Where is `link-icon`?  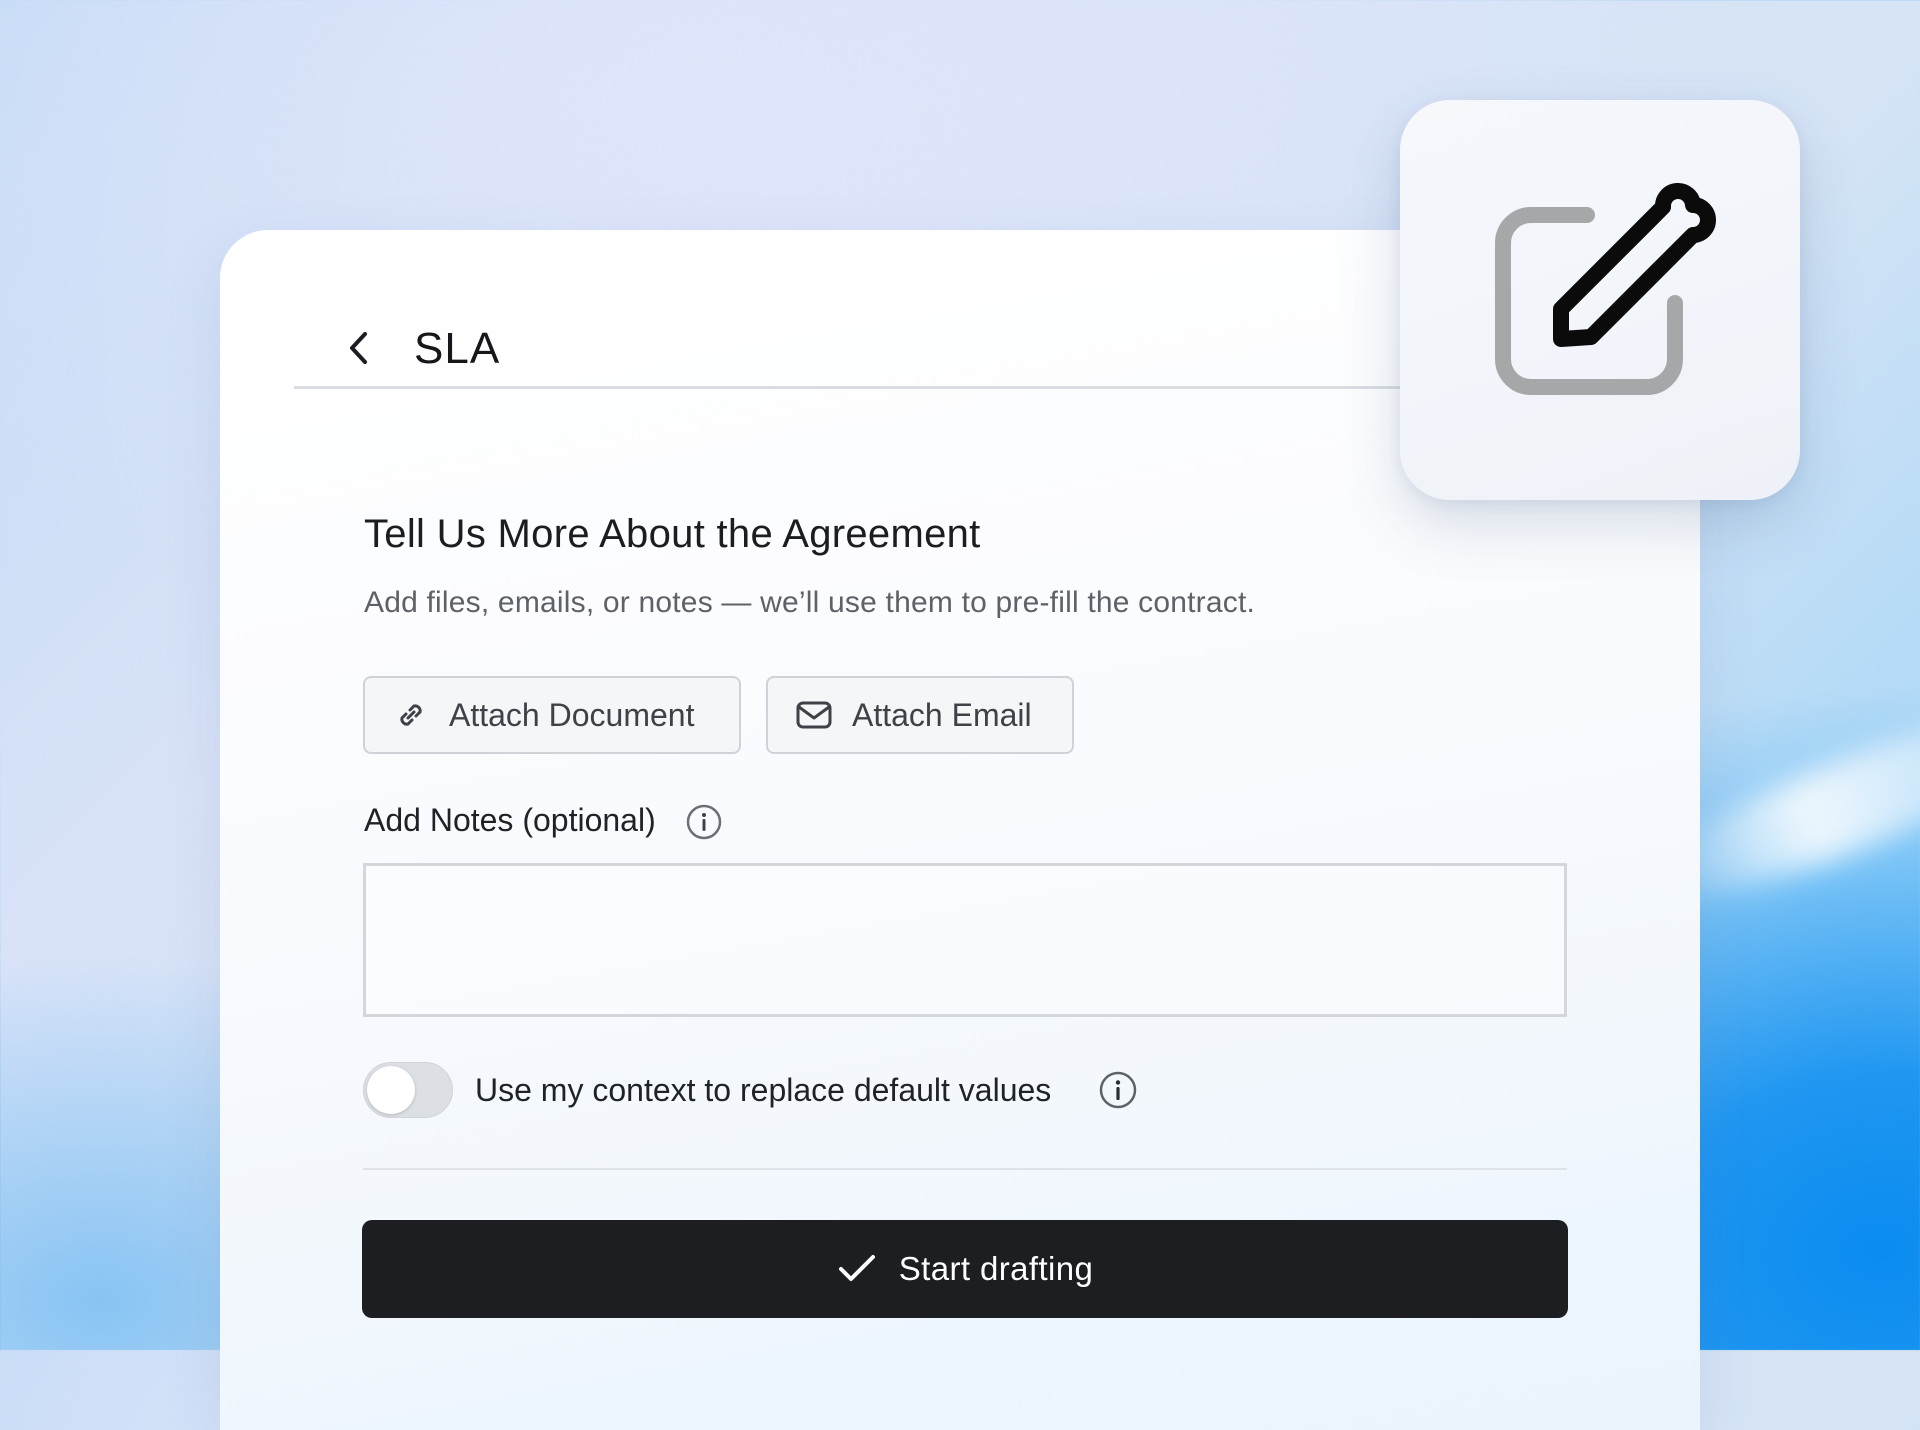 link-icon is located at coordinates (411, 715).